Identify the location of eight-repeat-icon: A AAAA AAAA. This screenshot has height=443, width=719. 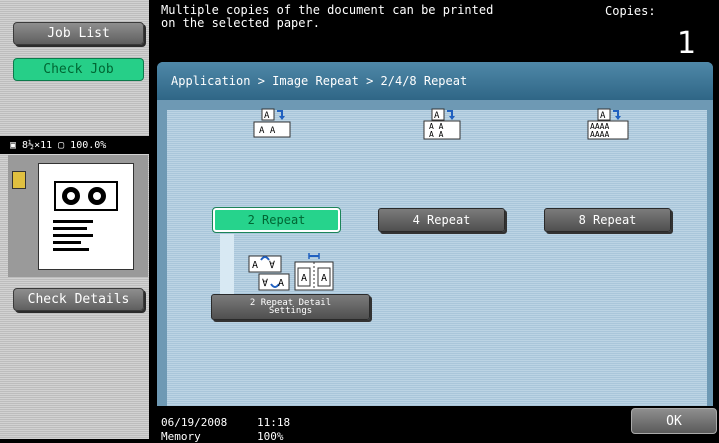
(608, 124).